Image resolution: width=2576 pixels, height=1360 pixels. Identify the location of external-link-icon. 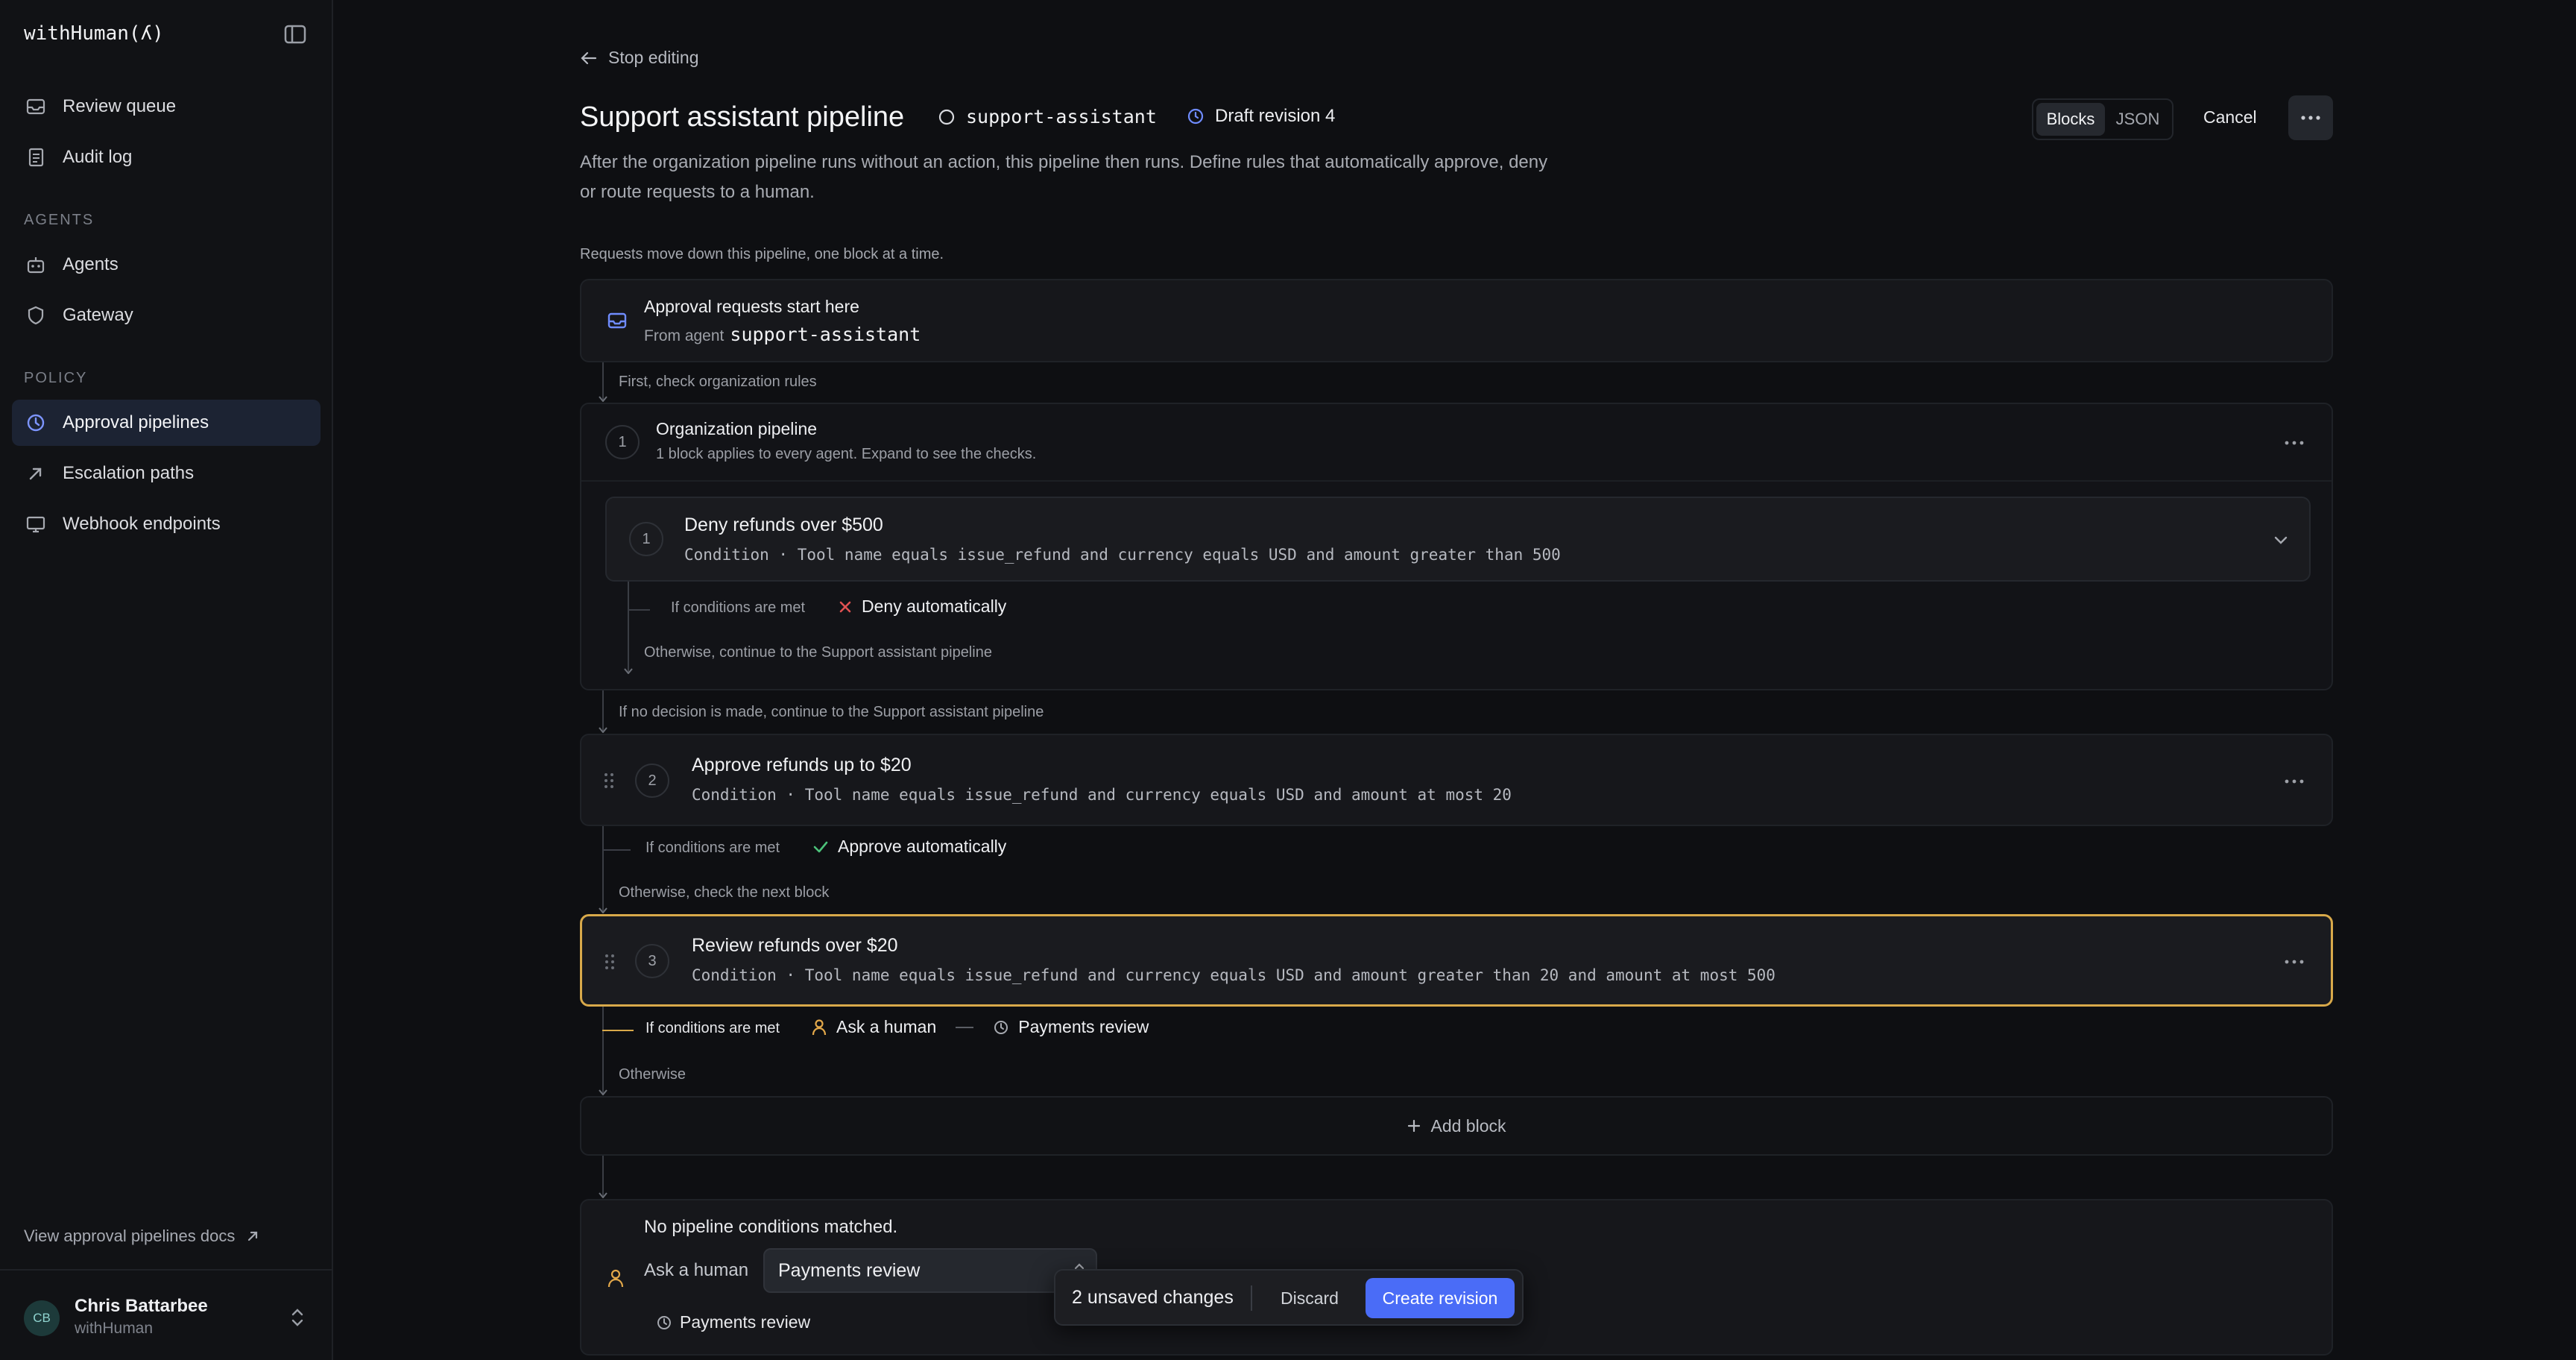
(253, 1236).